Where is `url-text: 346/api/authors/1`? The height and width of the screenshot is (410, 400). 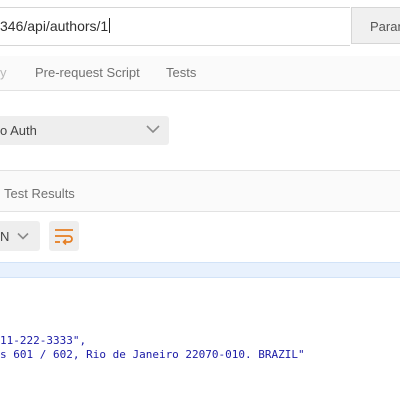 url-text: 346/api/authors/1 is located at coordinates (55, 26).